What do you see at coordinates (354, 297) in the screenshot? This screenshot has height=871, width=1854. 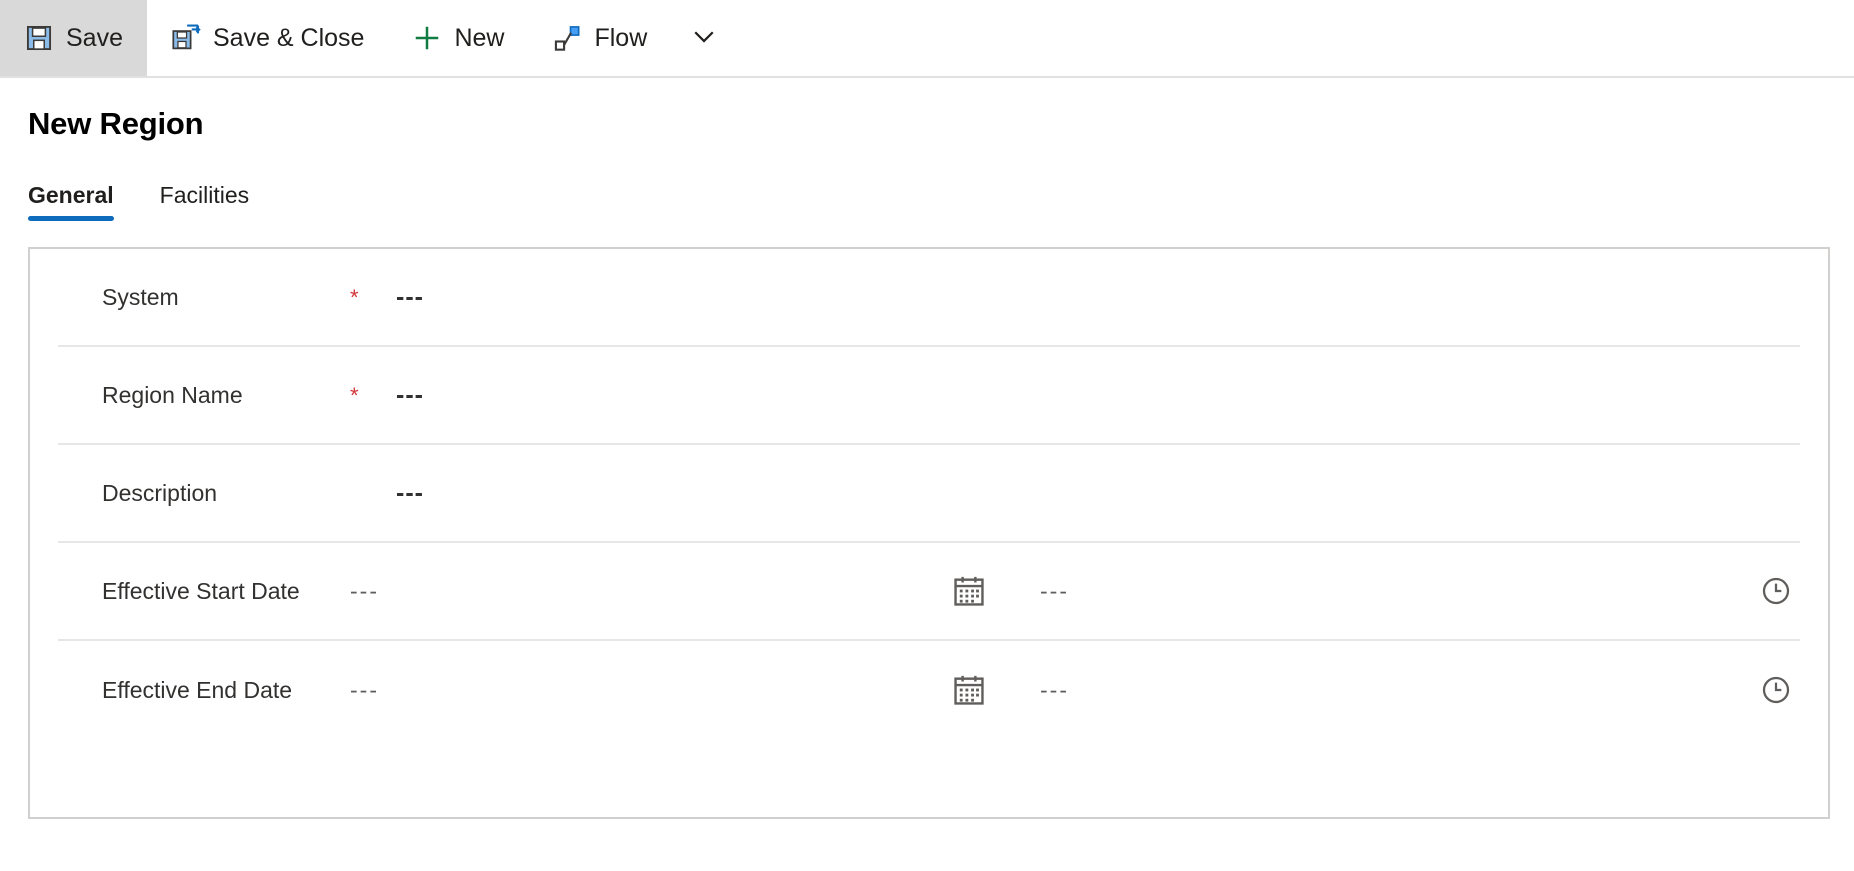 I see `system-required-indicator: *` at bounding box center [354, 297].